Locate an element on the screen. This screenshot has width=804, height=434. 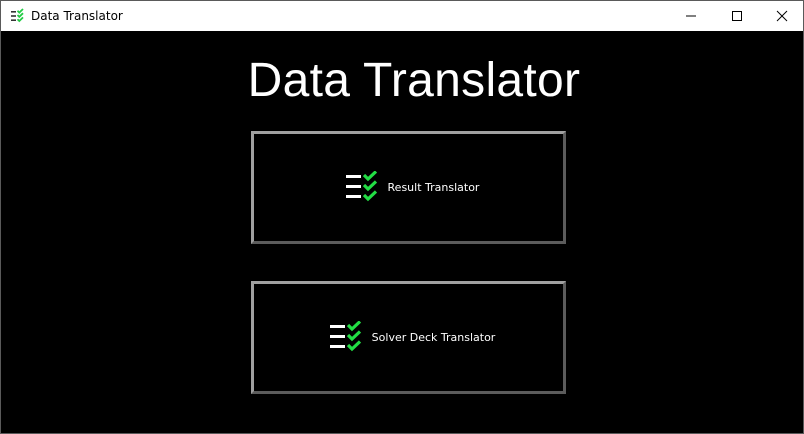
solver-deck-translator-button: Solver Deck Translator is located at coordinates (408, 337).